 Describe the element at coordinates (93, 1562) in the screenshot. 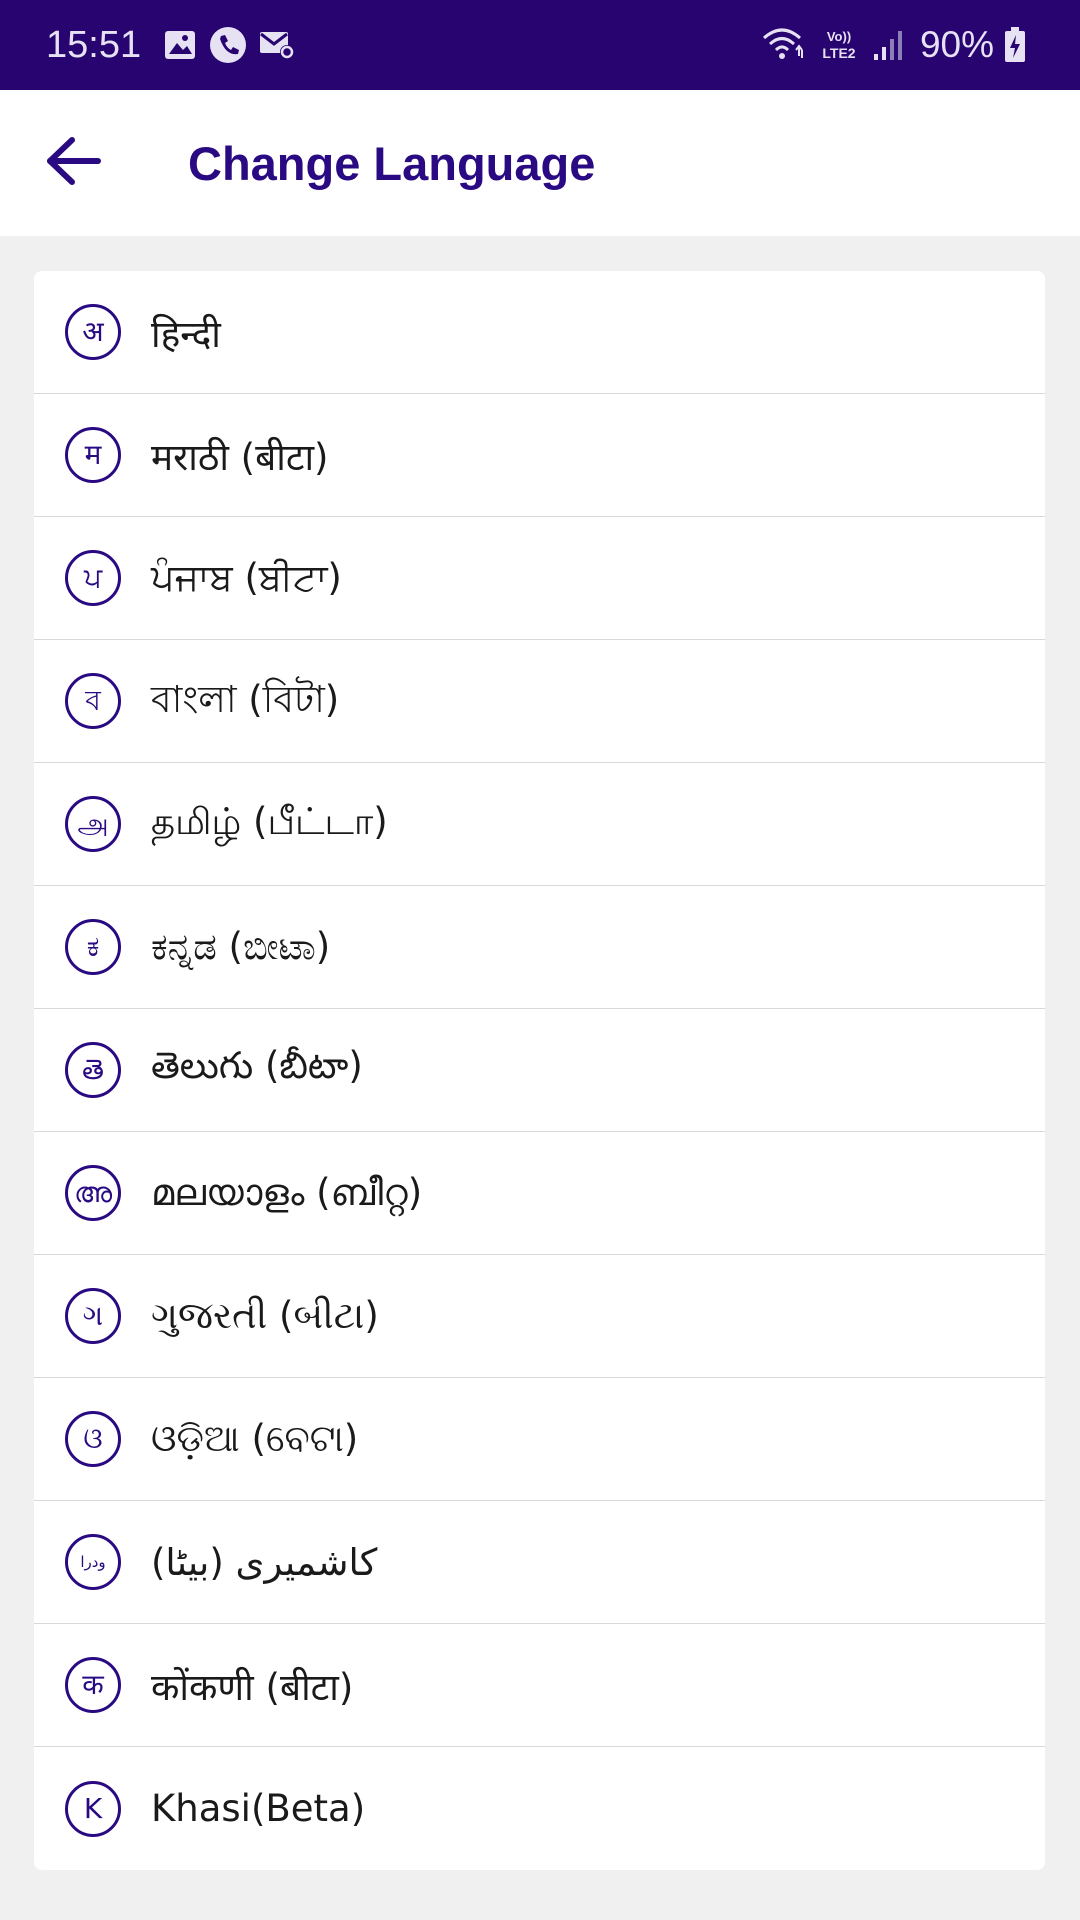

I see `language-badge-icon: ودرا` at that location.